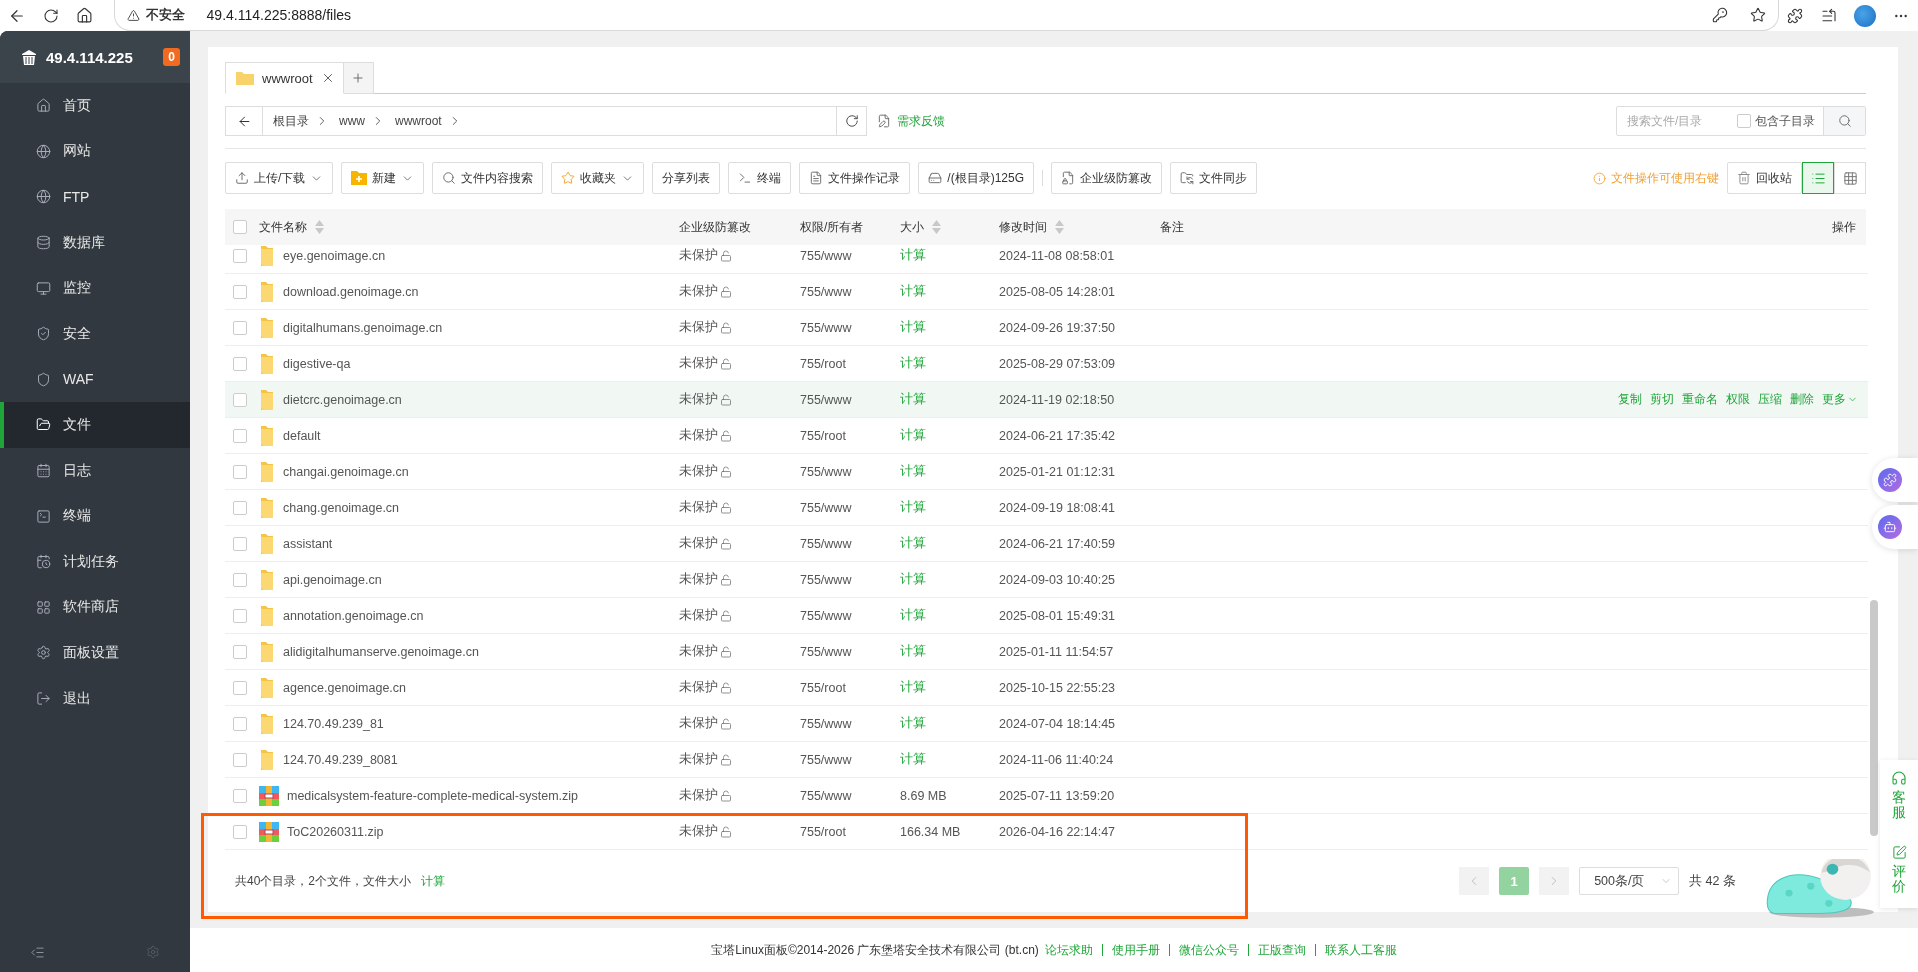 This screenshot has height=972, width=1918. I want to click on refresh-button, so click(852, 121).